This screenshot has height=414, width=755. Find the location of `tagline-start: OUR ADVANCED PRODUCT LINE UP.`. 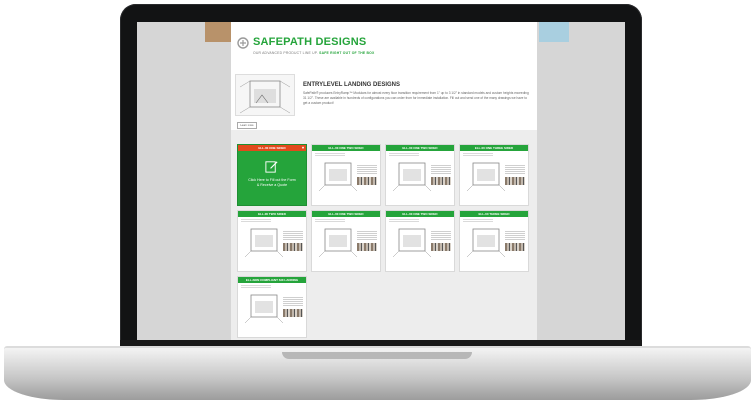

tagline-start: OUR ADVANCED PRODUCT LINE UP. is located at coordinates (285, 53).